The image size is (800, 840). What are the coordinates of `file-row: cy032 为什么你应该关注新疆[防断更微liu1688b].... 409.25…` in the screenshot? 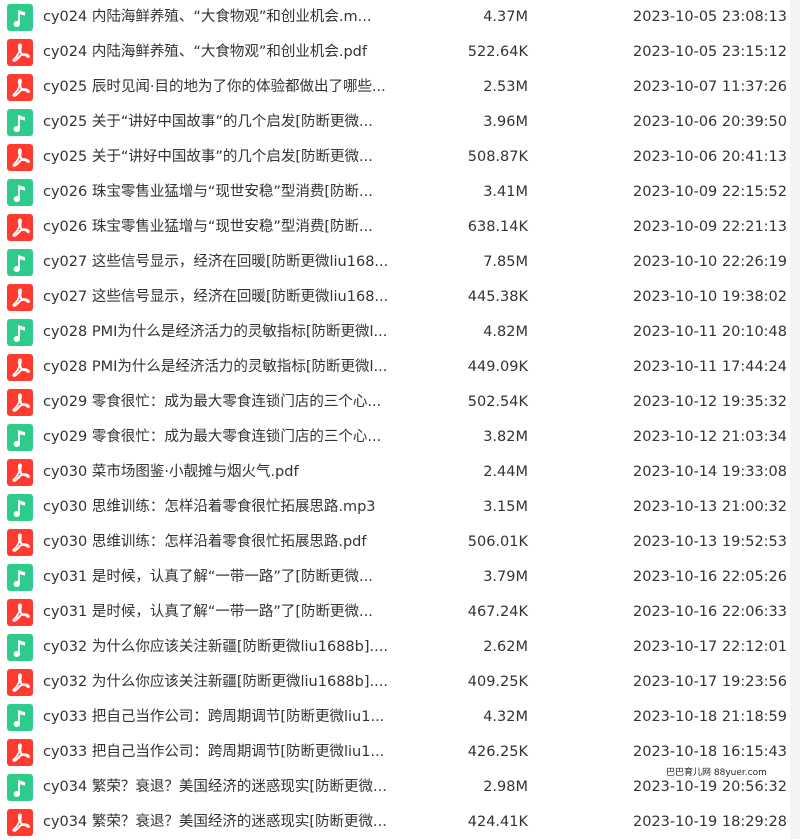 It's located at (395, 682).